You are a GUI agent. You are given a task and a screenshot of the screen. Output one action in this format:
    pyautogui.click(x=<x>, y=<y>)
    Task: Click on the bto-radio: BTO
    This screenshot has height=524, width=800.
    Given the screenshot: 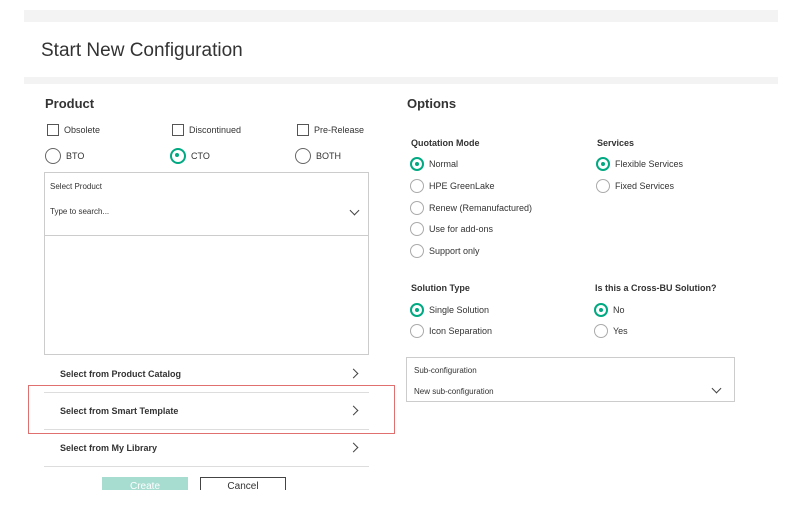 What is the action you would take?
    pyautogui.click(x=64, y=156)
    